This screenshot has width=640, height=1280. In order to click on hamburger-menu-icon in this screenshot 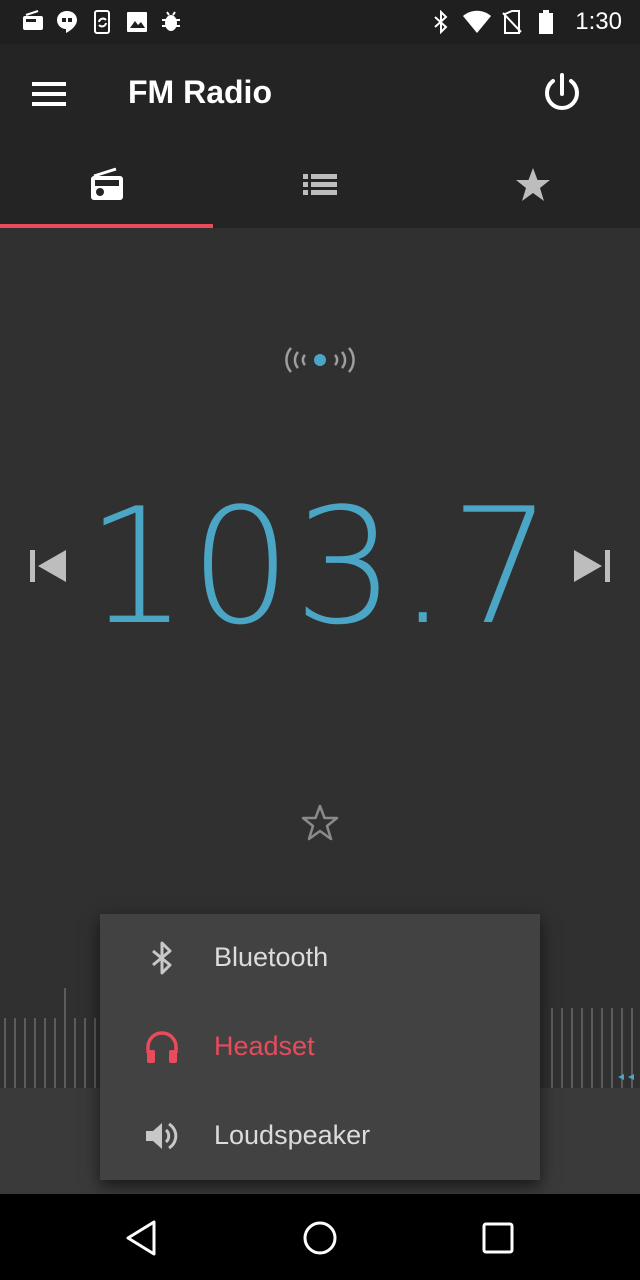, I will do `click(50, 96)`.